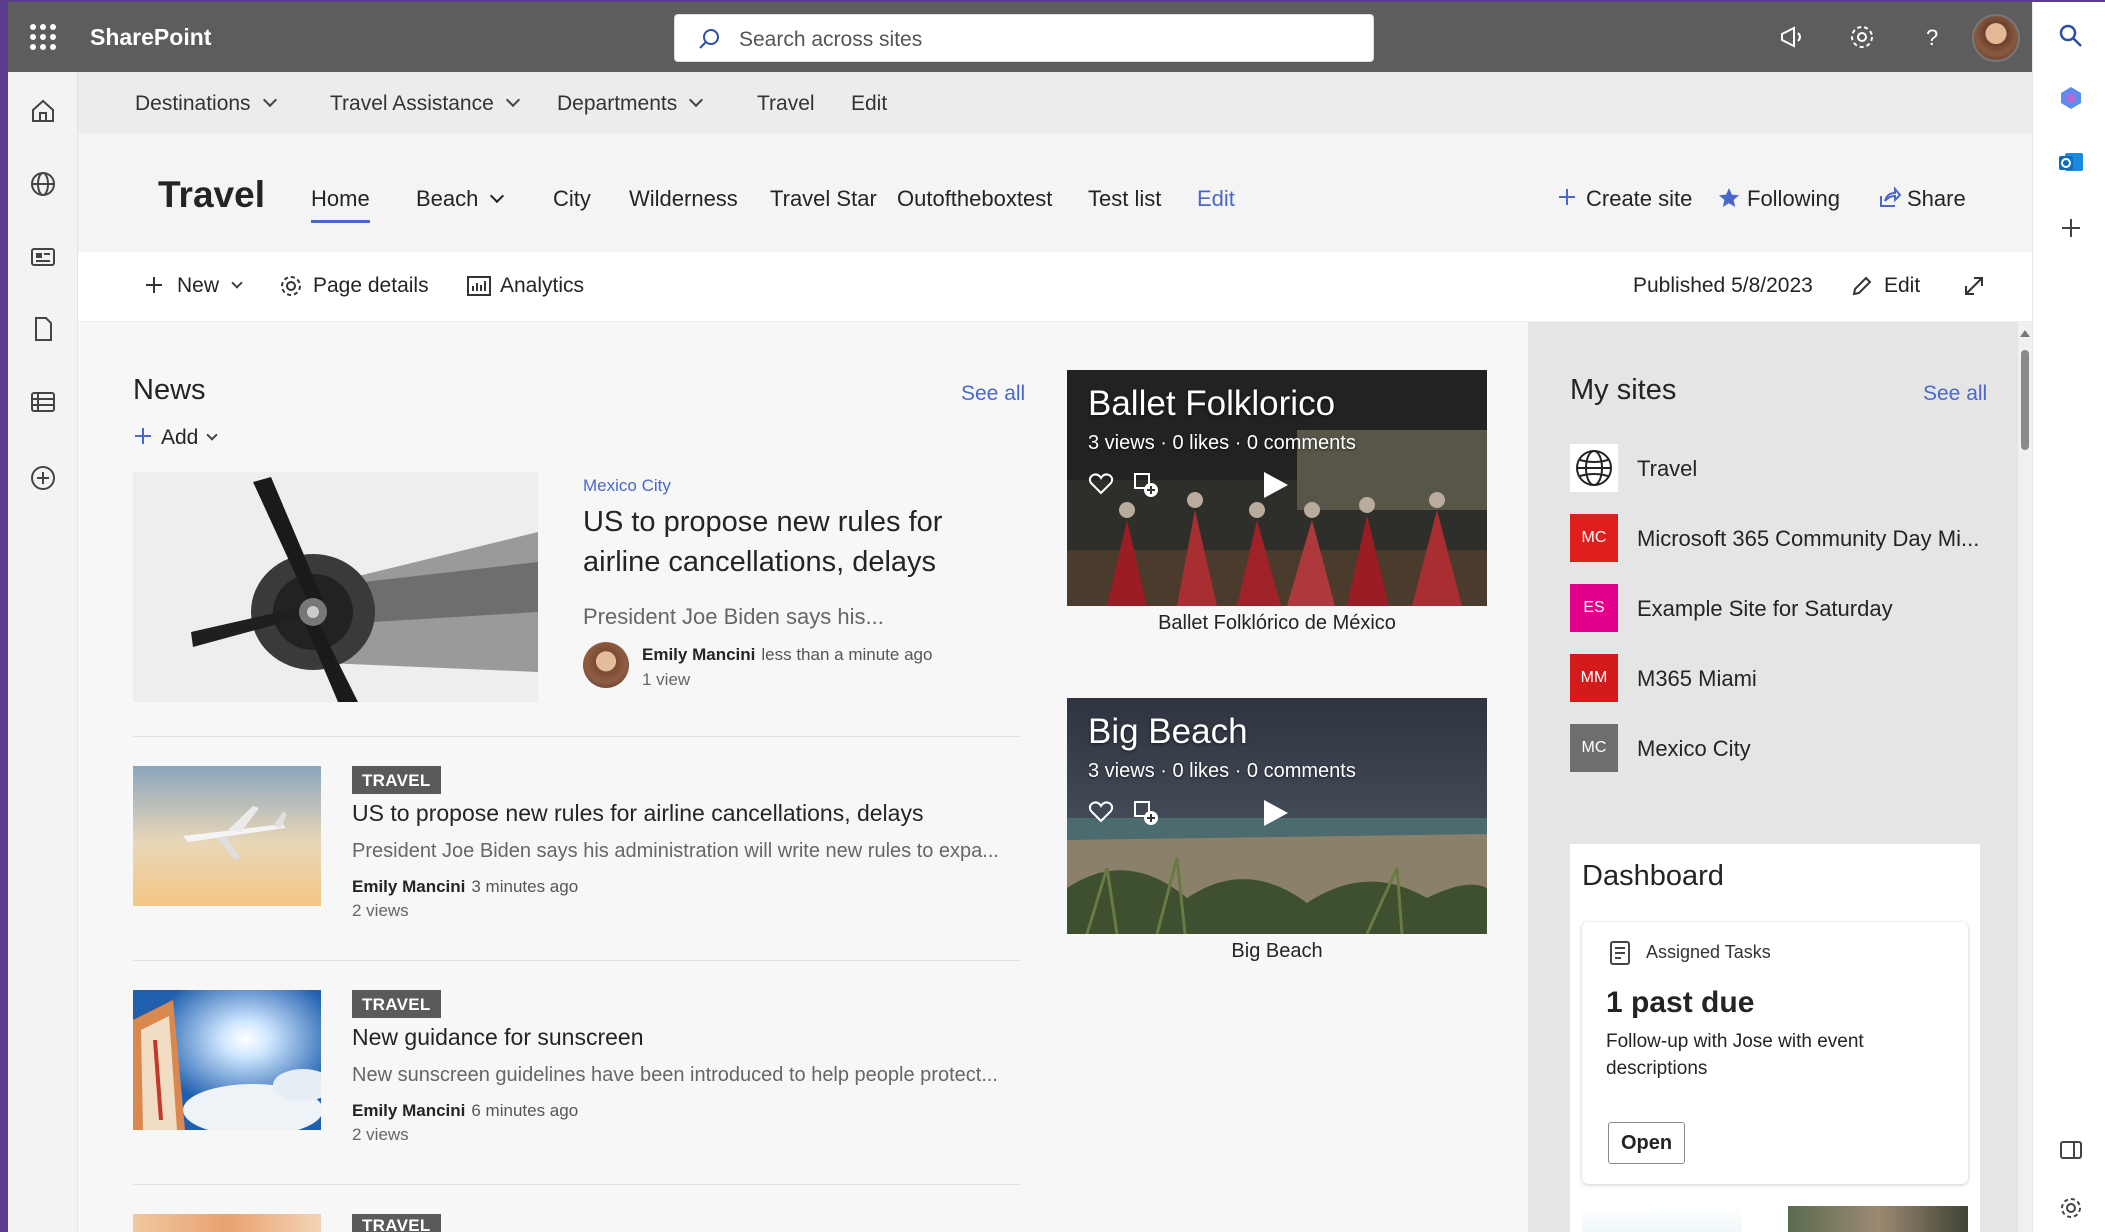 This screenshot has width=2105, height=1232. Describe the element at coordinates (666, 679) in the screenshot. I see `hero-news-views: 1 view` at that location.